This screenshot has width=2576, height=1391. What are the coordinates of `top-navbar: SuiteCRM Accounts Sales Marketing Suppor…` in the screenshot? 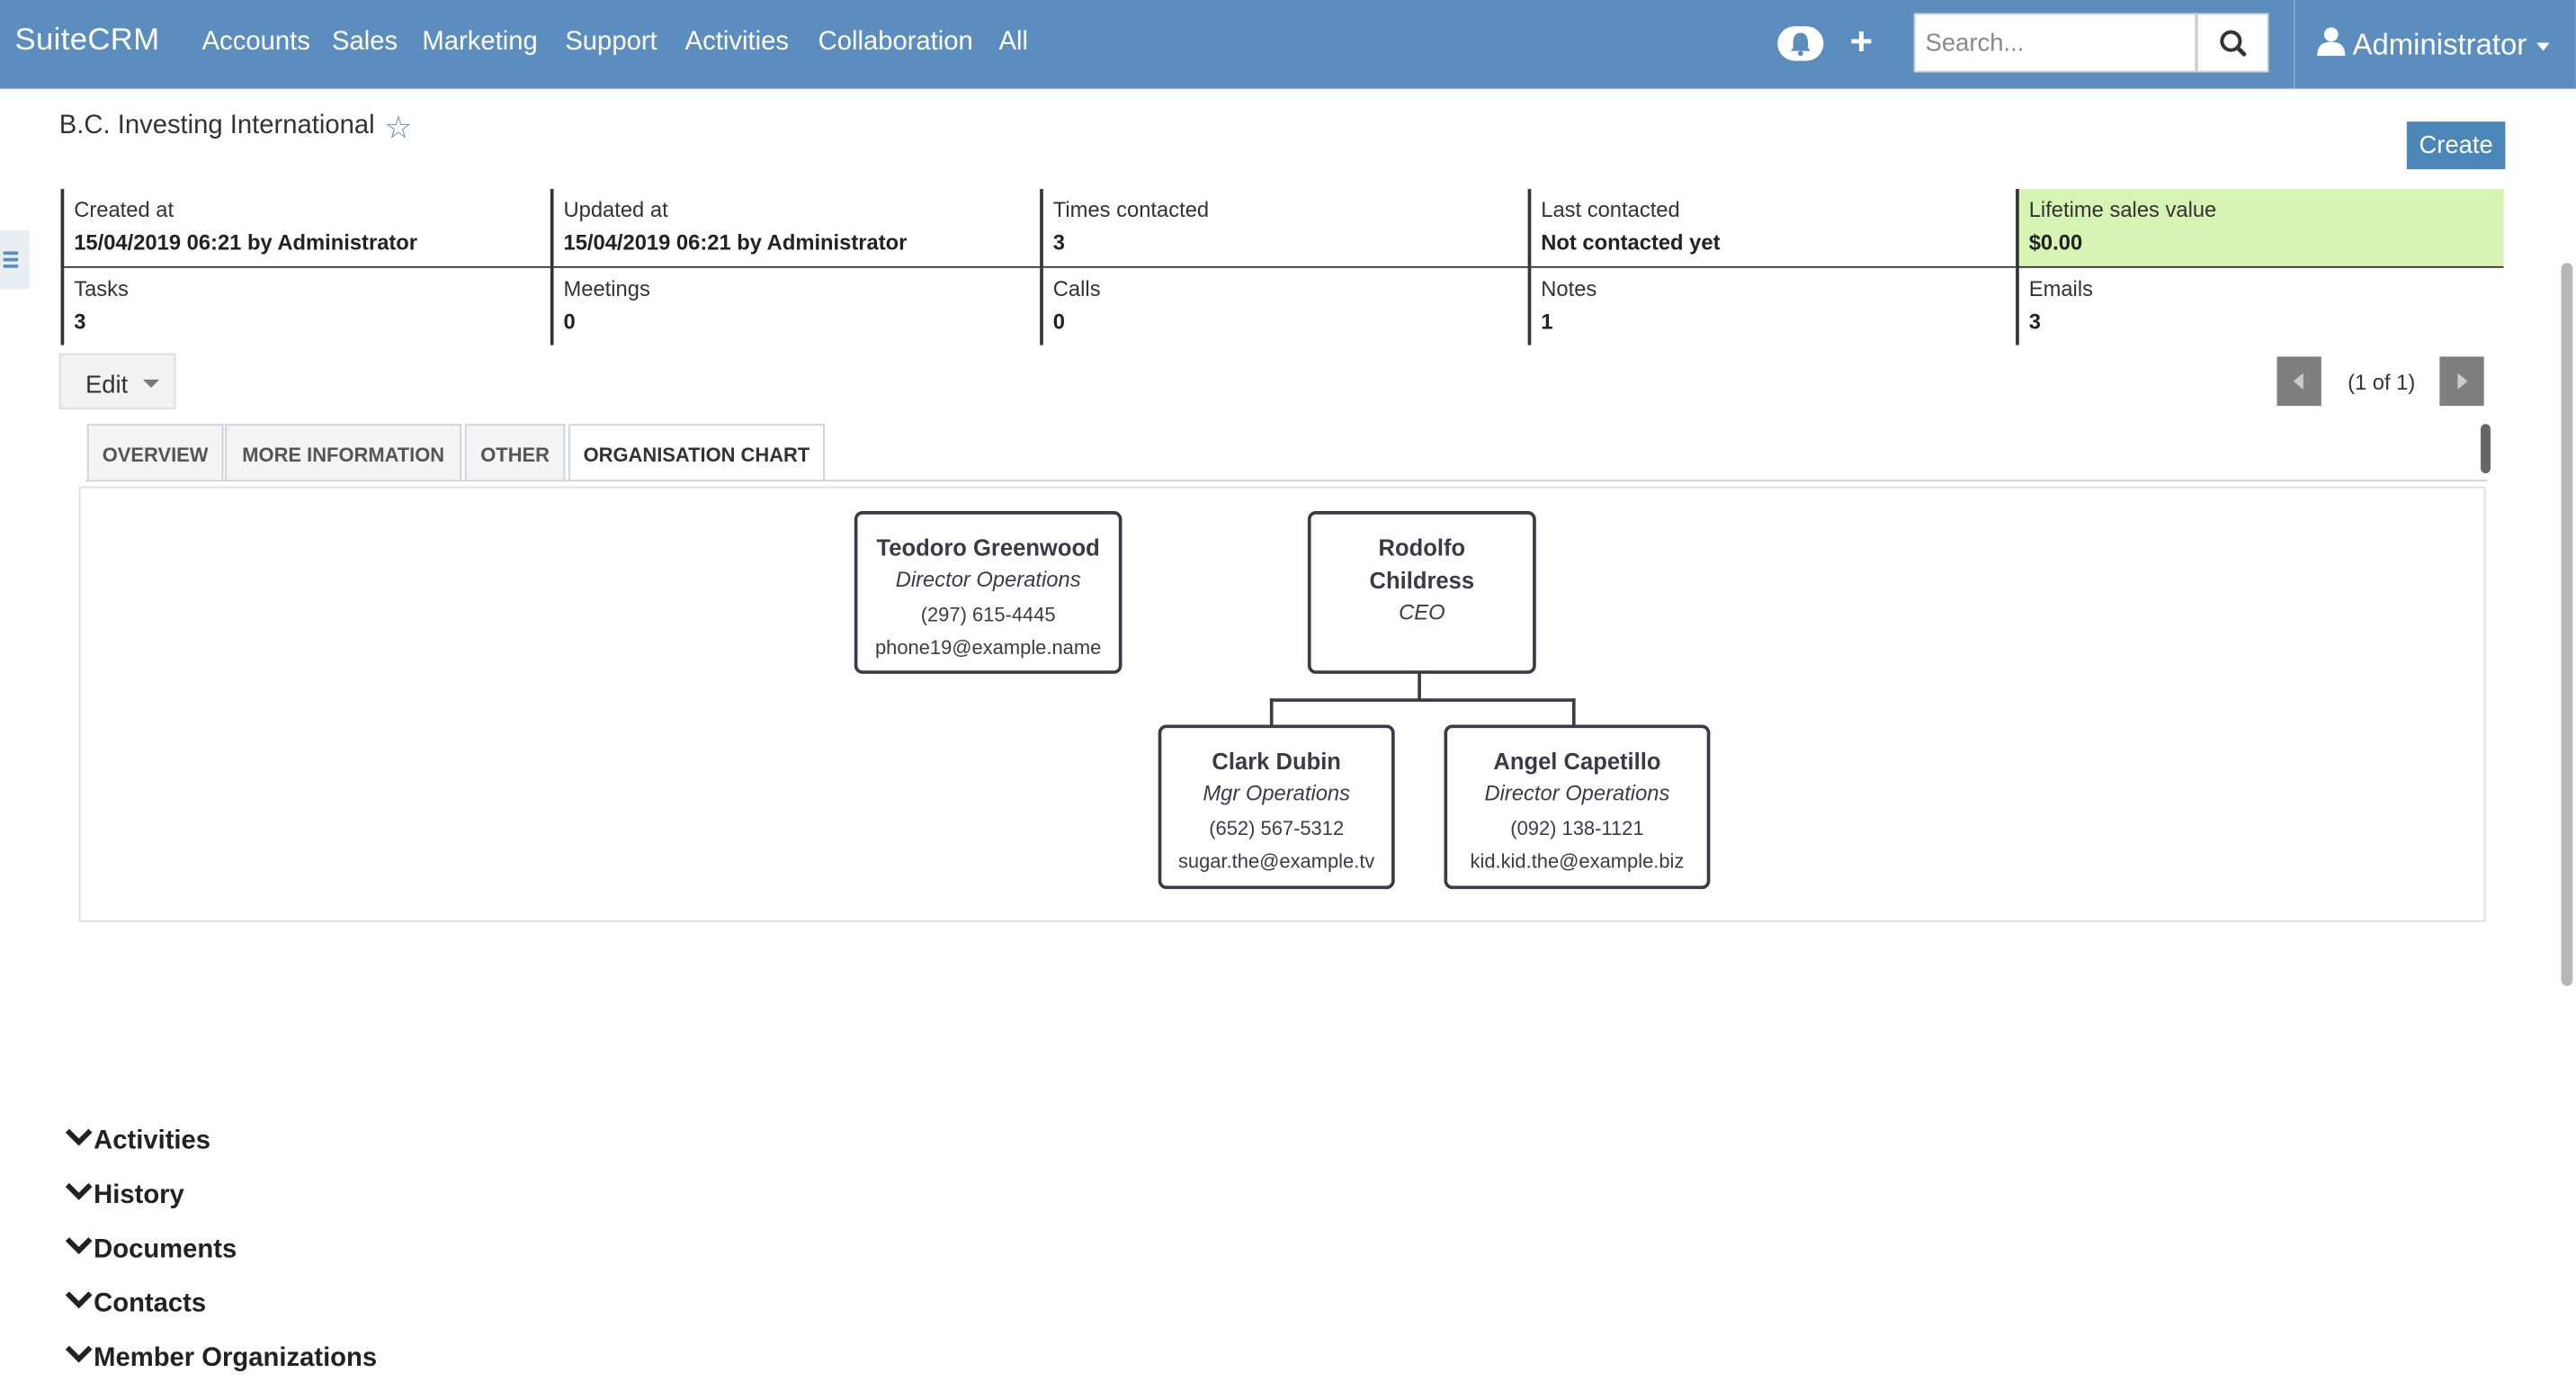 It's located at (1288, 44).